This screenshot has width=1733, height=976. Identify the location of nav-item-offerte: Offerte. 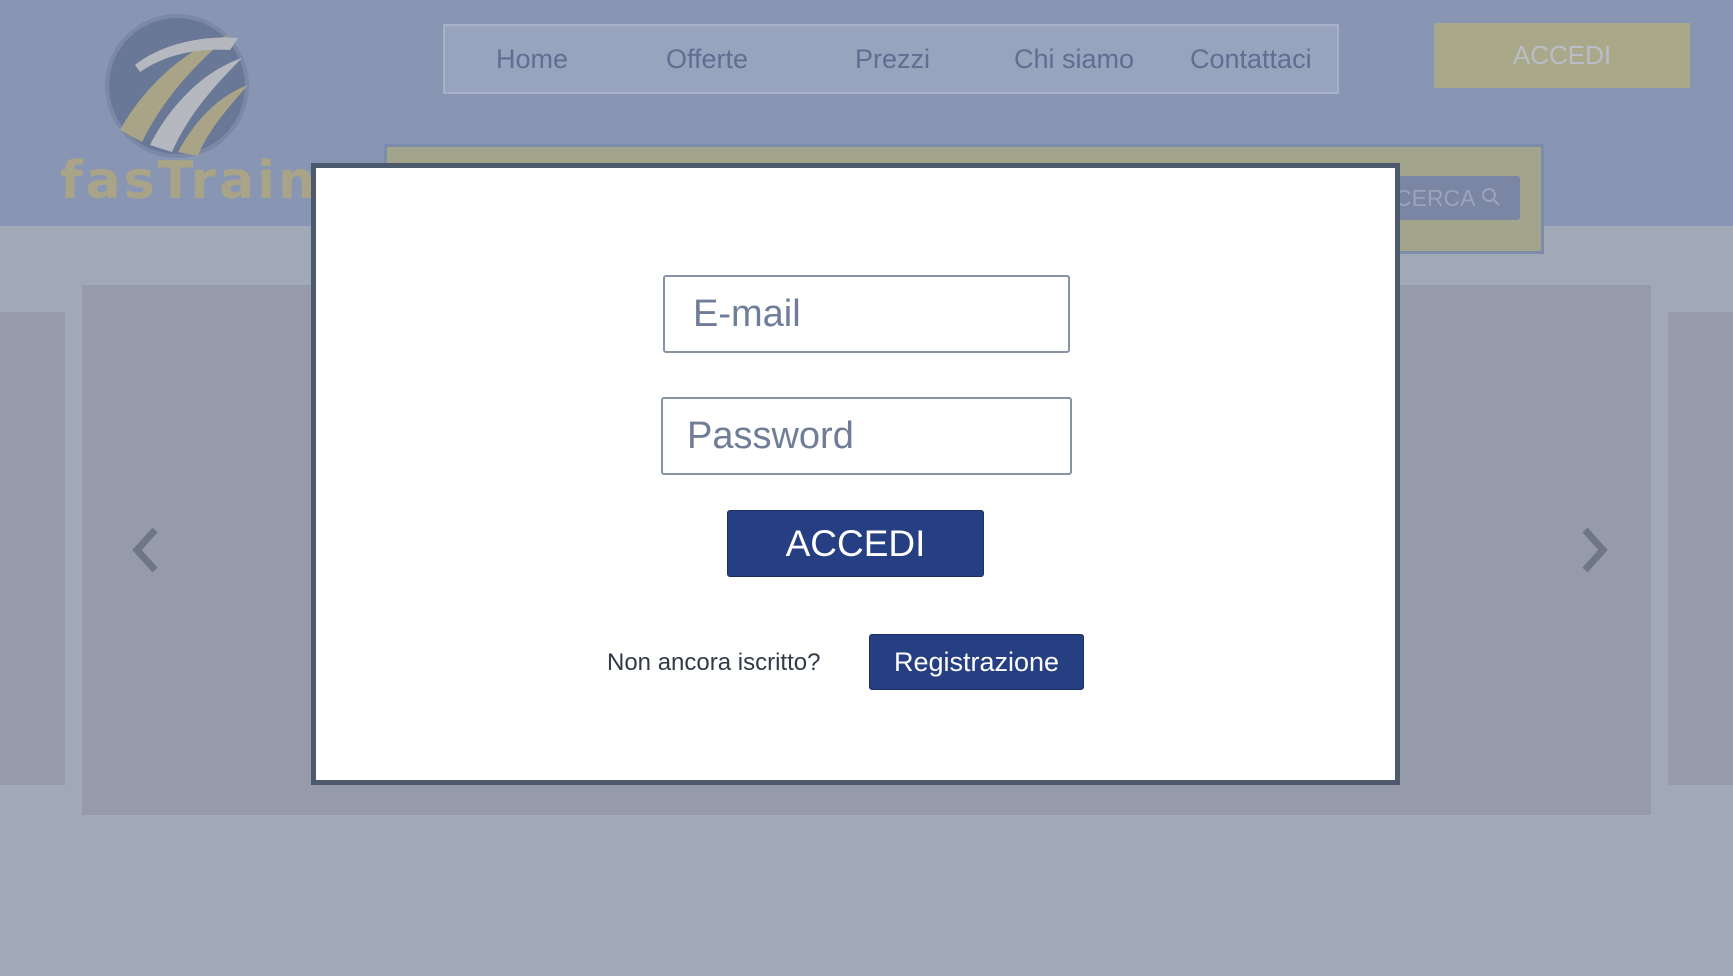
(707, 59).